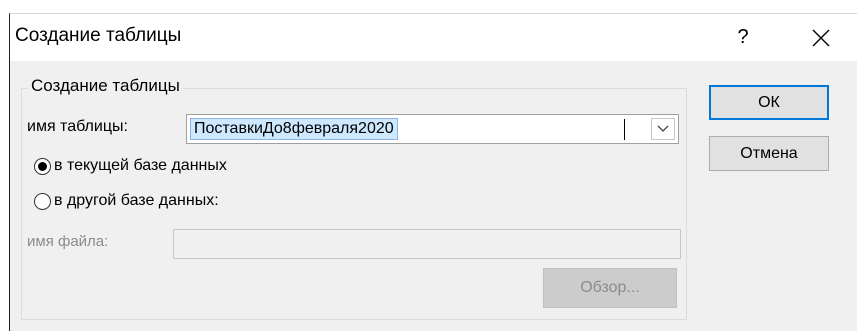  I want to click on radio-current-db: в текущей базе данных, so click(130, 166).